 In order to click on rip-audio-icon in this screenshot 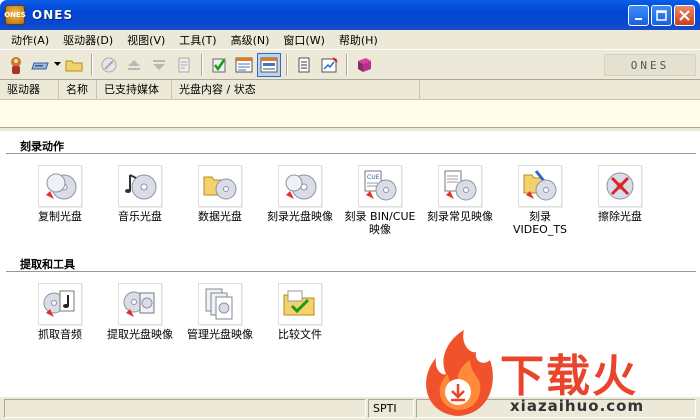, I will do `click(60, 304)`.